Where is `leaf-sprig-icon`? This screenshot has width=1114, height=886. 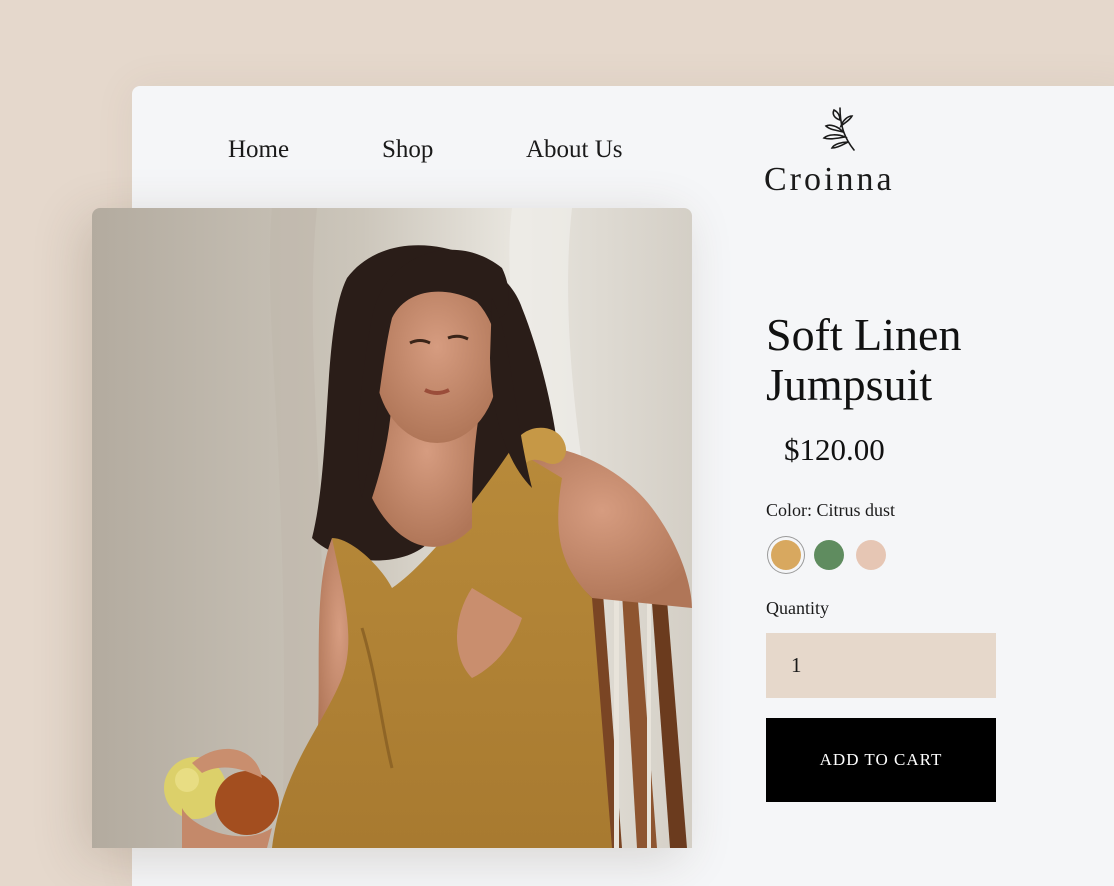
leaf-sprig-icon is located at coordinates (838, 129).